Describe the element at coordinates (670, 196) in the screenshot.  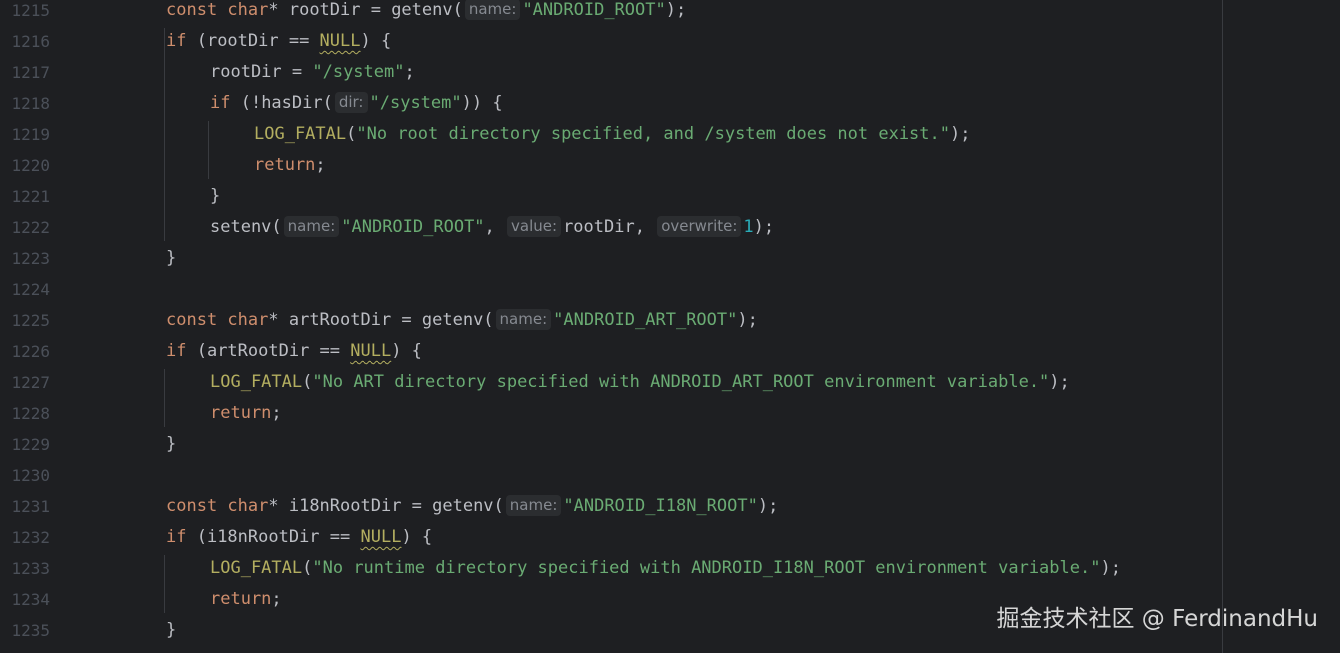
I see `code-line: 1221}` at that location.